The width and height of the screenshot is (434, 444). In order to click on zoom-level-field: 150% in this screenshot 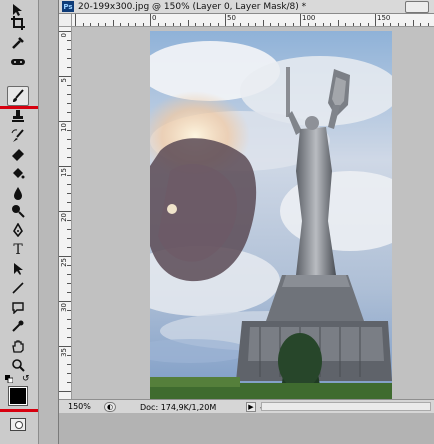, I will do `click(83, 407)`.